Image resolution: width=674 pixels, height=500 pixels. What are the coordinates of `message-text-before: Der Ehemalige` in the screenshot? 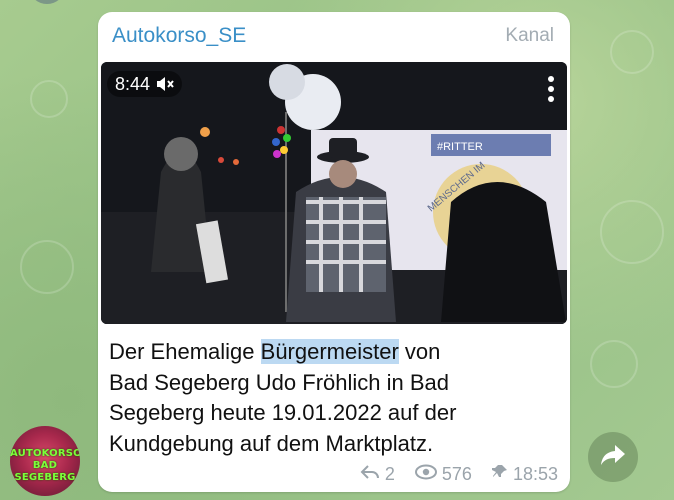 It's located at (185, 351).